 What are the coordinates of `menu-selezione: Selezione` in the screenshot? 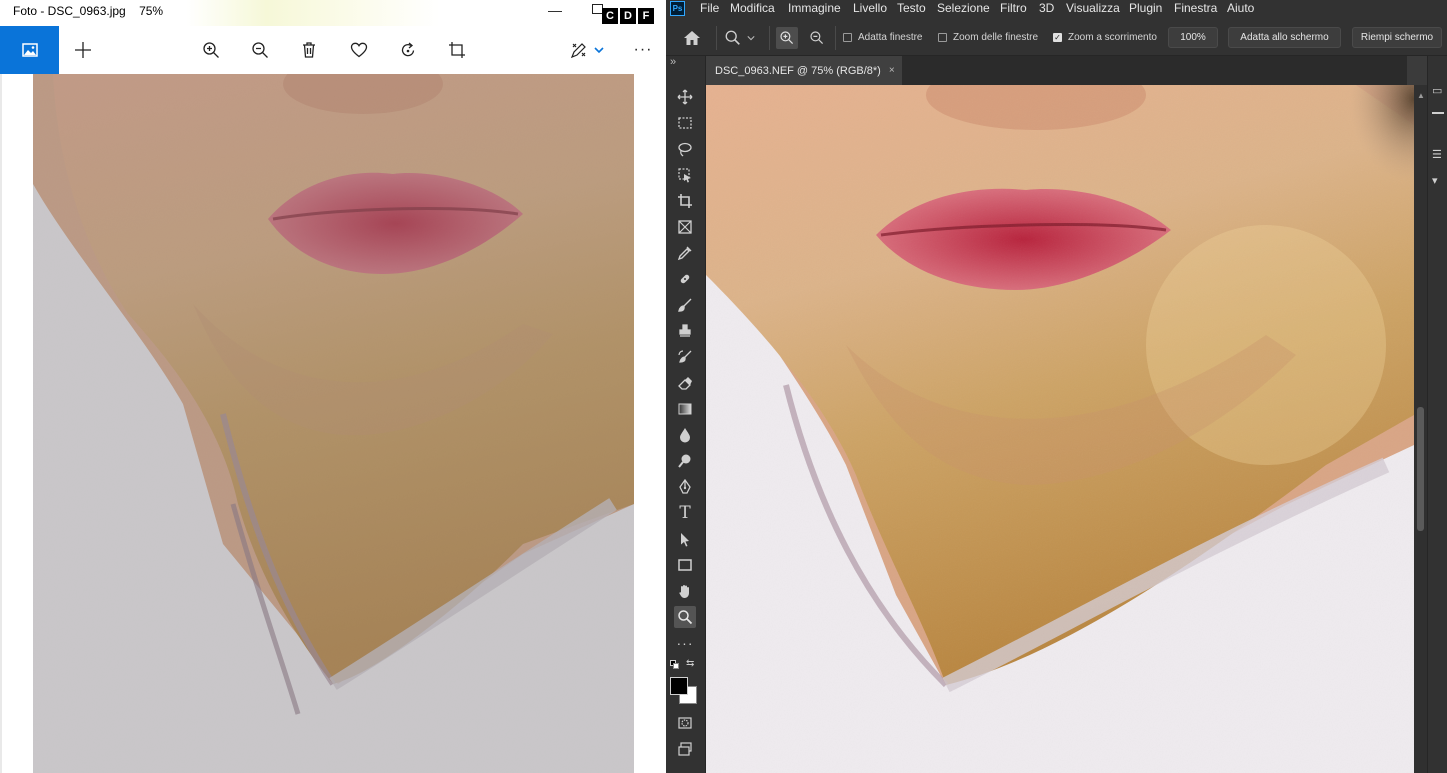 It's located at (963, 8).